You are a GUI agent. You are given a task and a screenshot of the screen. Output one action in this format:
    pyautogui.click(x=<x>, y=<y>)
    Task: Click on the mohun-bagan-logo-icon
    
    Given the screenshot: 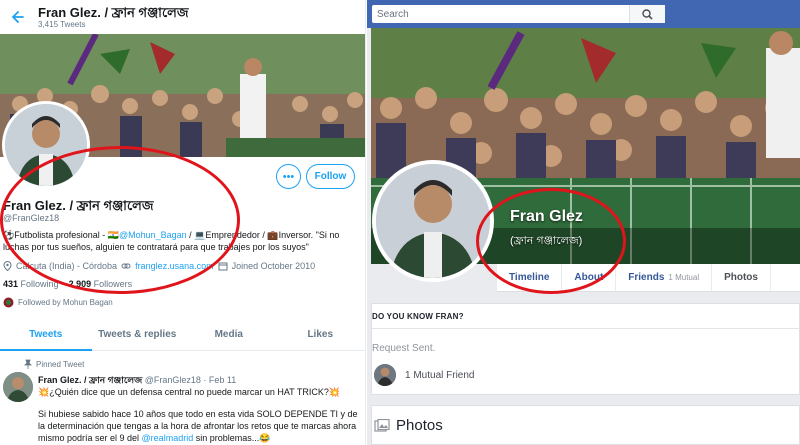 What is the action you would take?
    pyautogui.click(x=8, y=302)
    